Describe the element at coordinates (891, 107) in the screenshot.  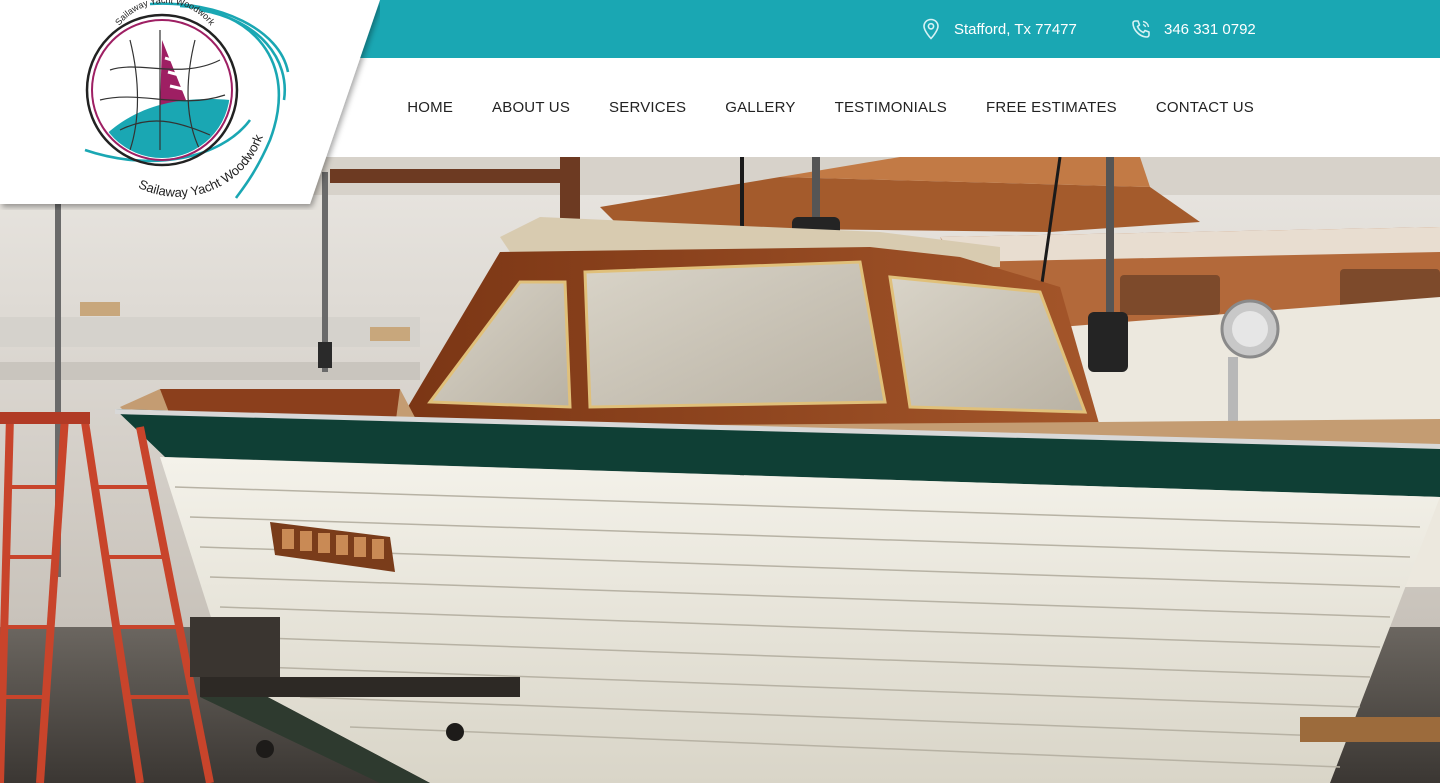
I see `nav-testimonials: TESTIMONIALS` at that location.